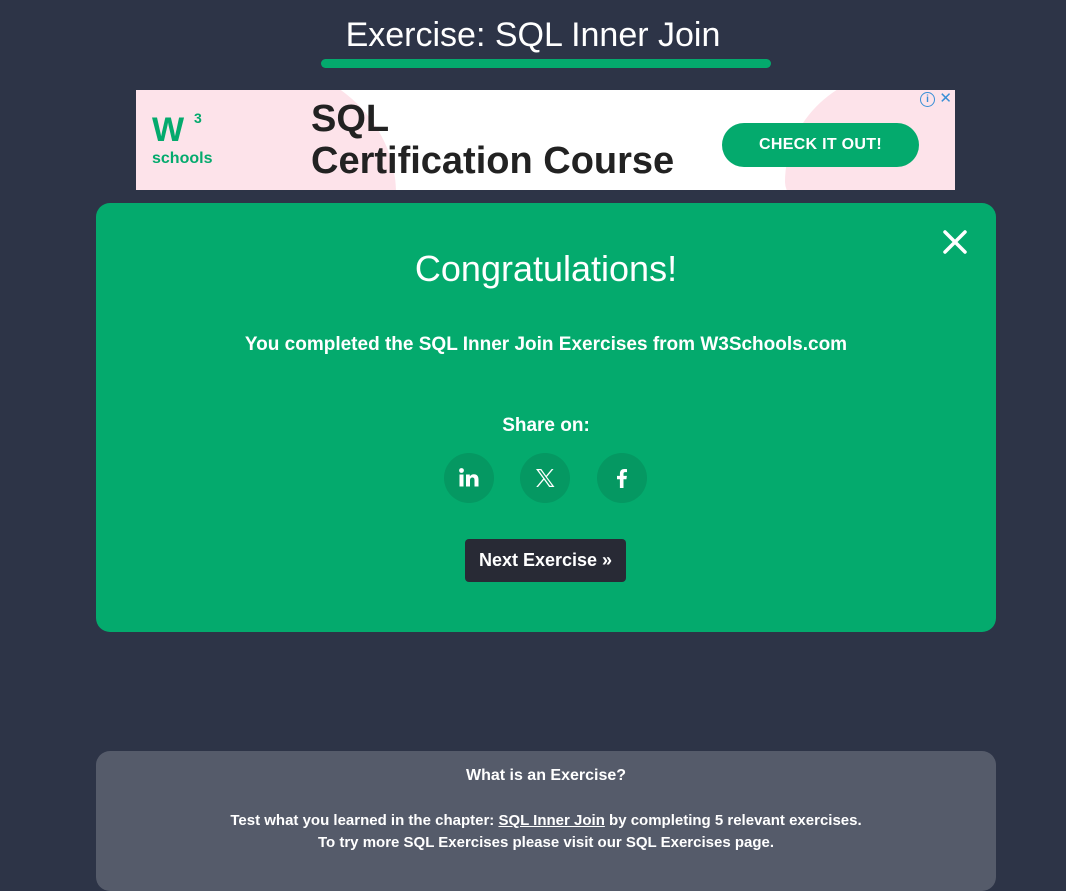  I want to click on title-underline, so click(546, 63).